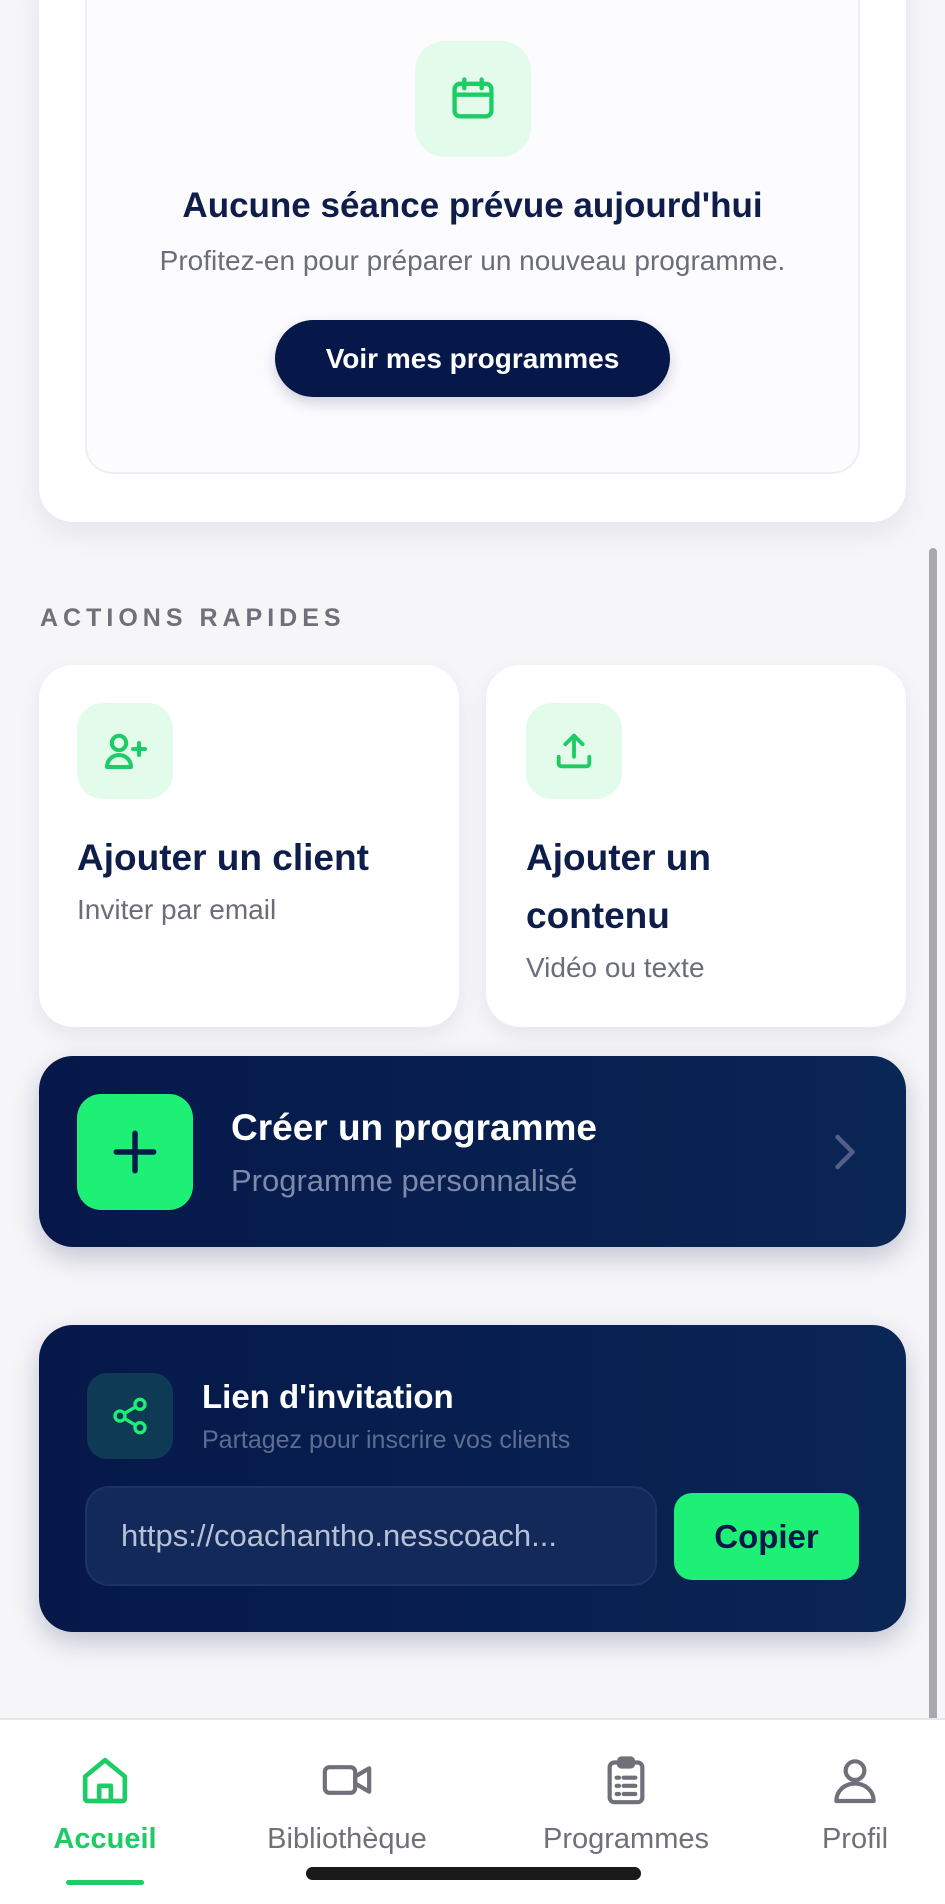 Image resolution: width=945 pixels, height=1904 pixels. Describe the element at coordinates (626, 1782) in the screenshot. I see `clipboard-icon` at that location.